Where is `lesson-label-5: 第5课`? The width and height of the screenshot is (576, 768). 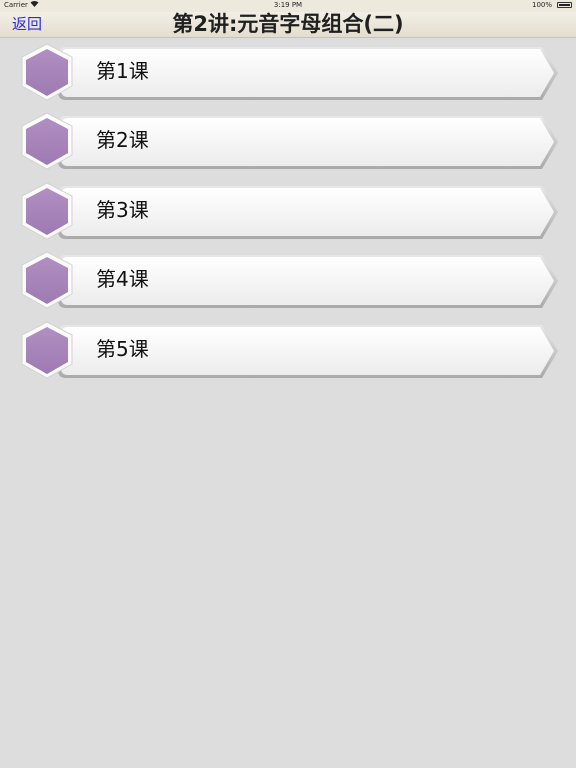 lesson-label-5: 第5课 is located at coordinates (122, 349).